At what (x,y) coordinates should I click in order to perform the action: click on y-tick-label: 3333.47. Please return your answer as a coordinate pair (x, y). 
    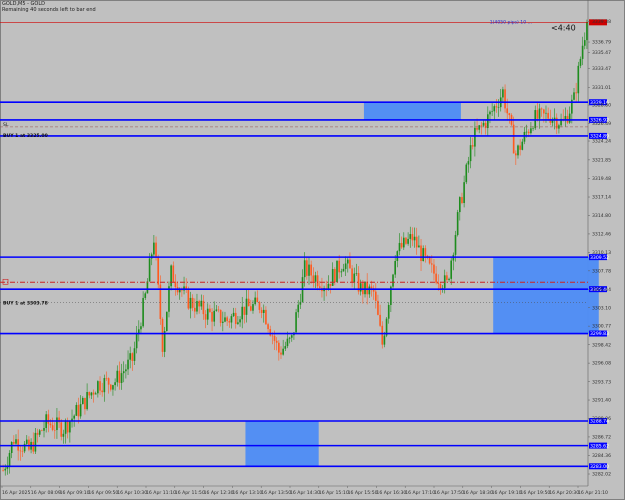
    Looking at the image, I should click on (601, 69).